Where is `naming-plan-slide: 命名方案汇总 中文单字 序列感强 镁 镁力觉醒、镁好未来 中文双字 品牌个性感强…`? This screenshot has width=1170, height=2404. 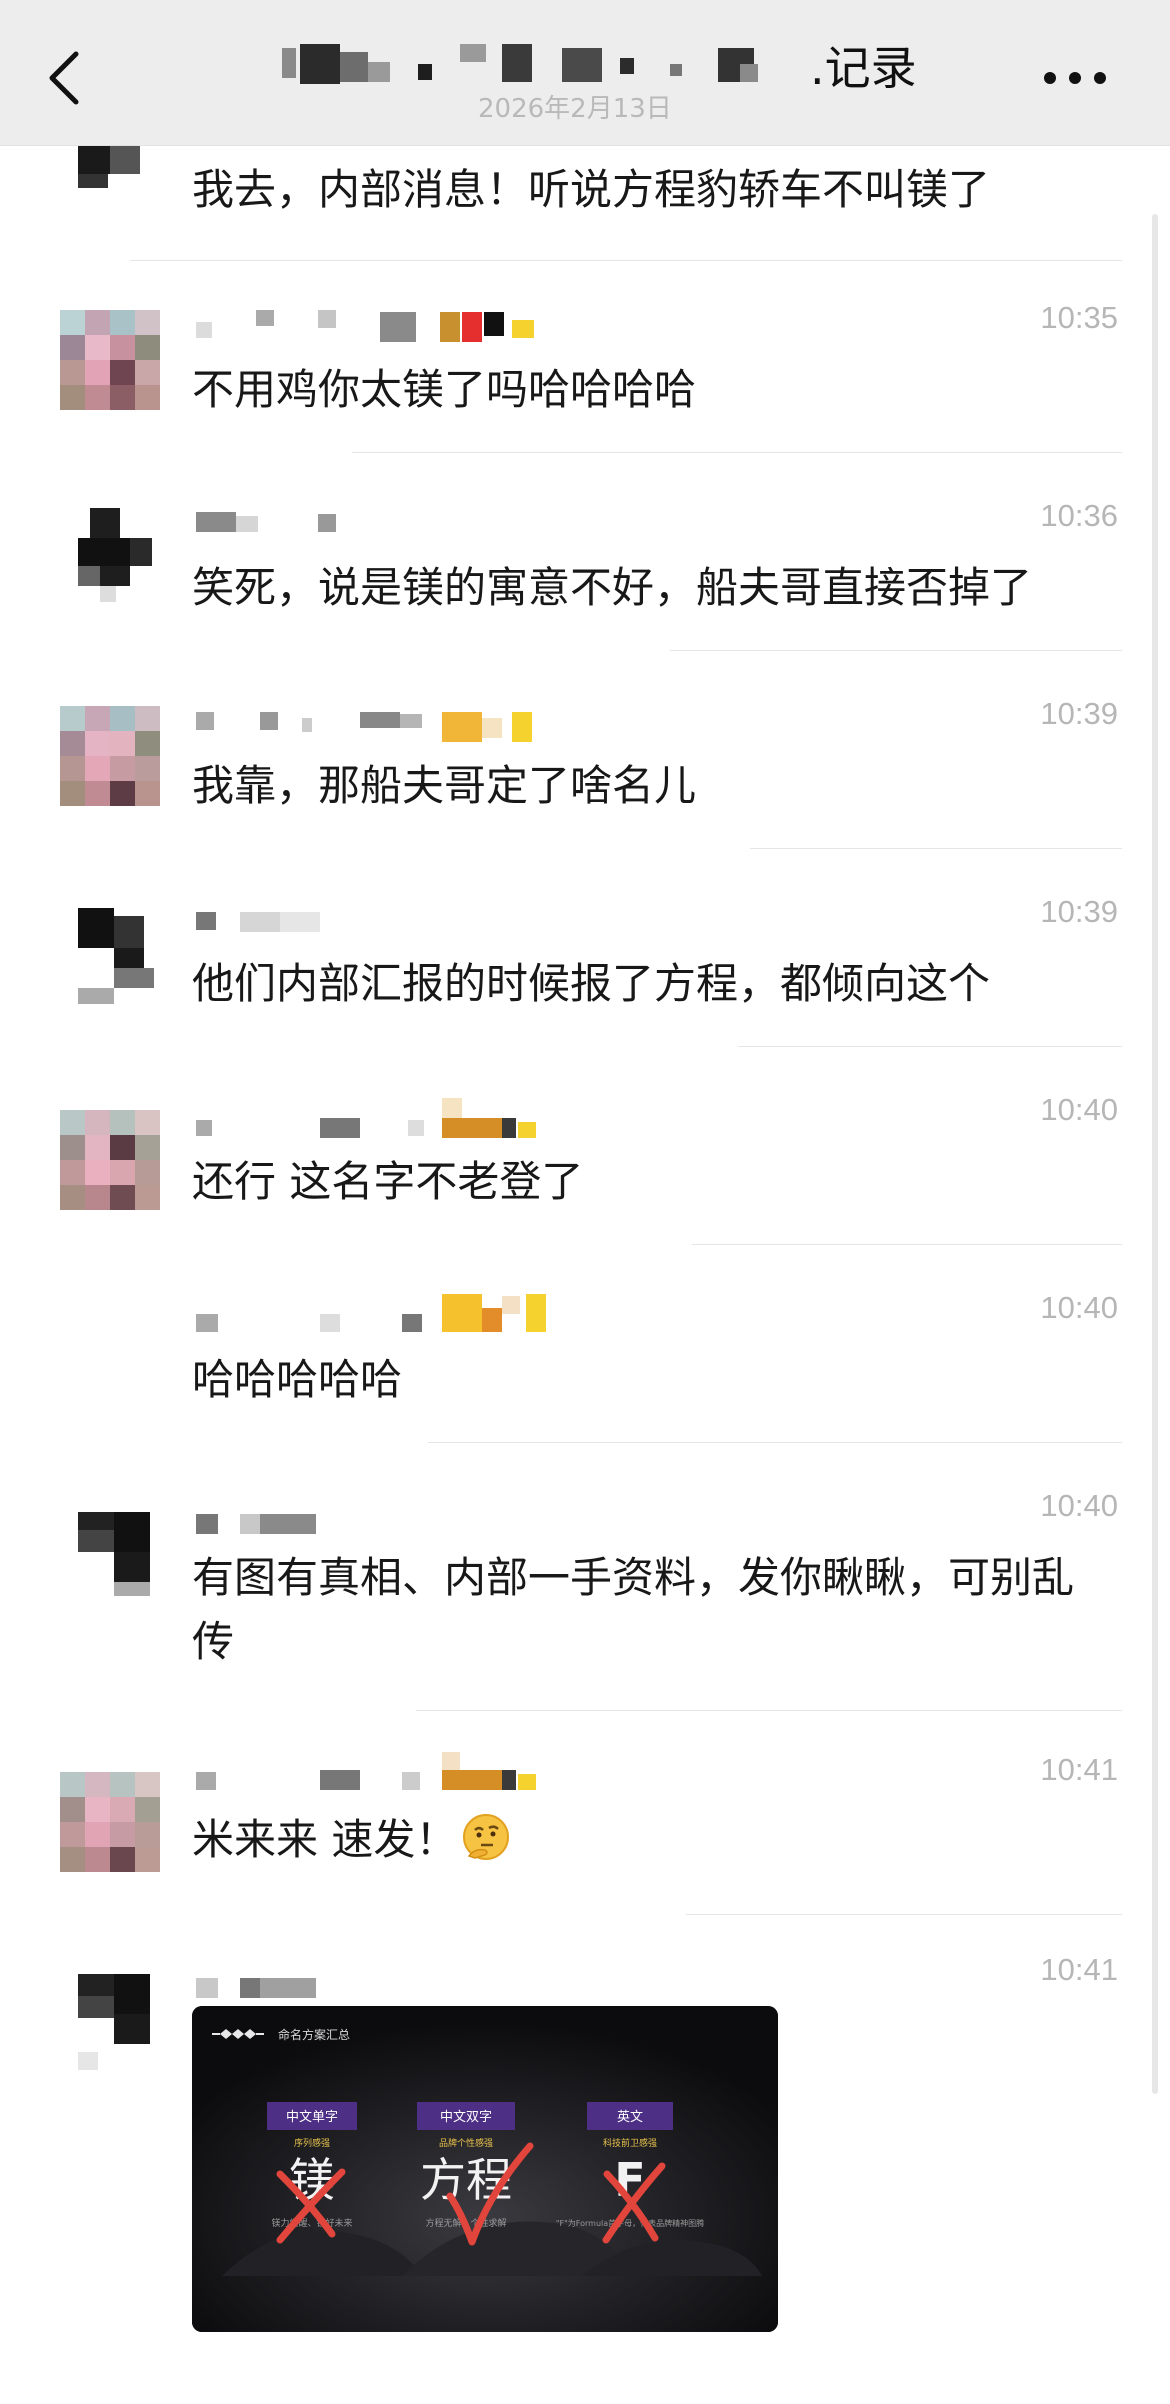
naming-plan-slide: 命名方案汇总 中文单字 序列感强 镁 镁力觉醒、镁好未来 中文双字 品牌个性感强… is located at coordinates (485, 2169).